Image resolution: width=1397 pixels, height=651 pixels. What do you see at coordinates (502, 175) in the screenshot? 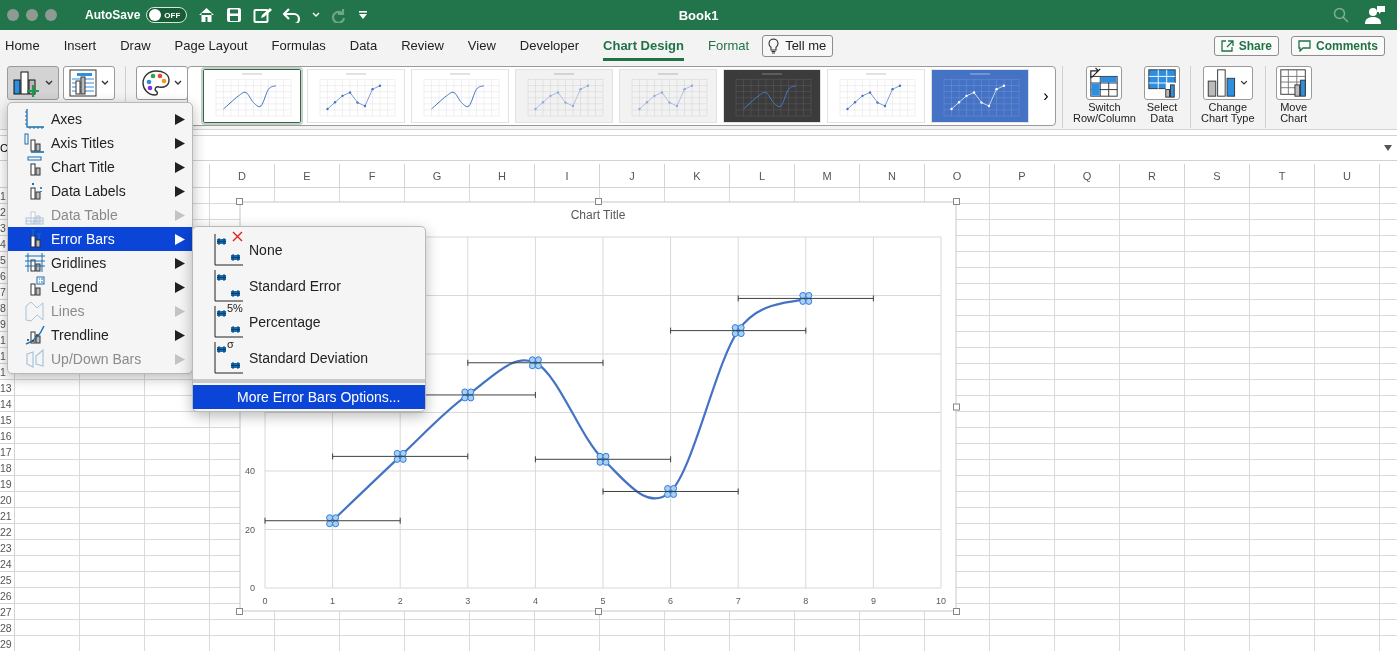
I see `column-header: H` at bounding box center [502, 175].